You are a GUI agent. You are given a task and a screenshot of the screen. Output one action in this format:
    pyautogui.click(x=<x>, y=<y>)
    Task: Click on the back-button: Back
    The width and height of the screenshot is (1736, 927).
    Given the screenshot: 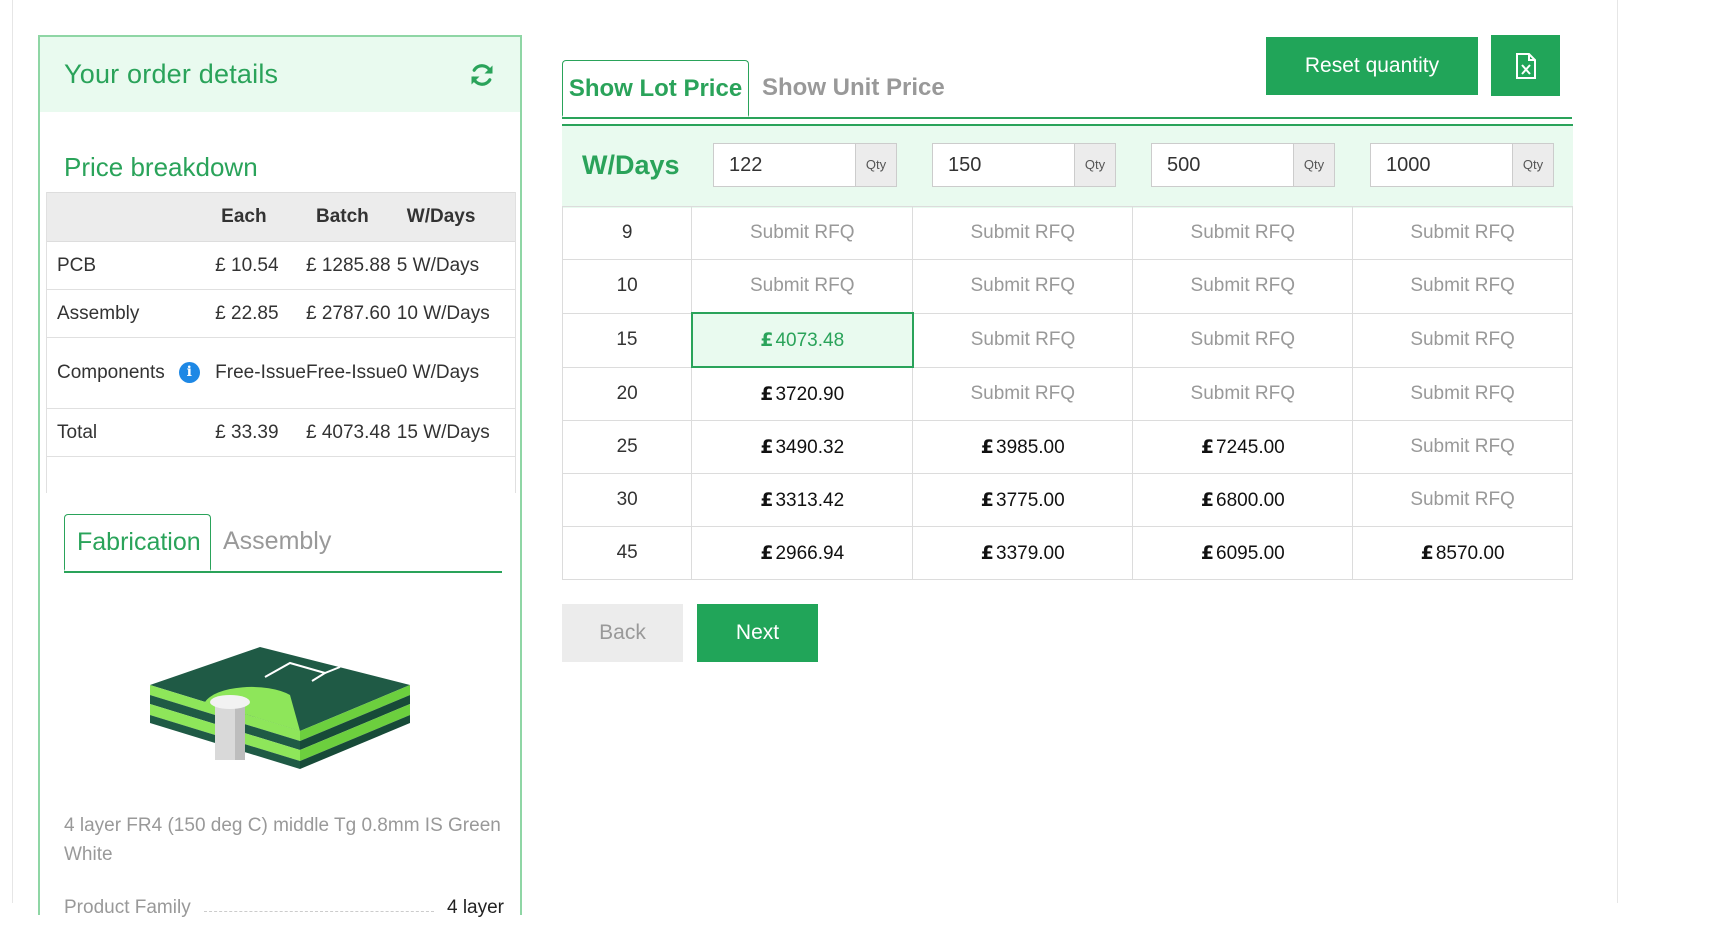 What is the action you would take?
    pyautogui.click(x=622, y=633)
    